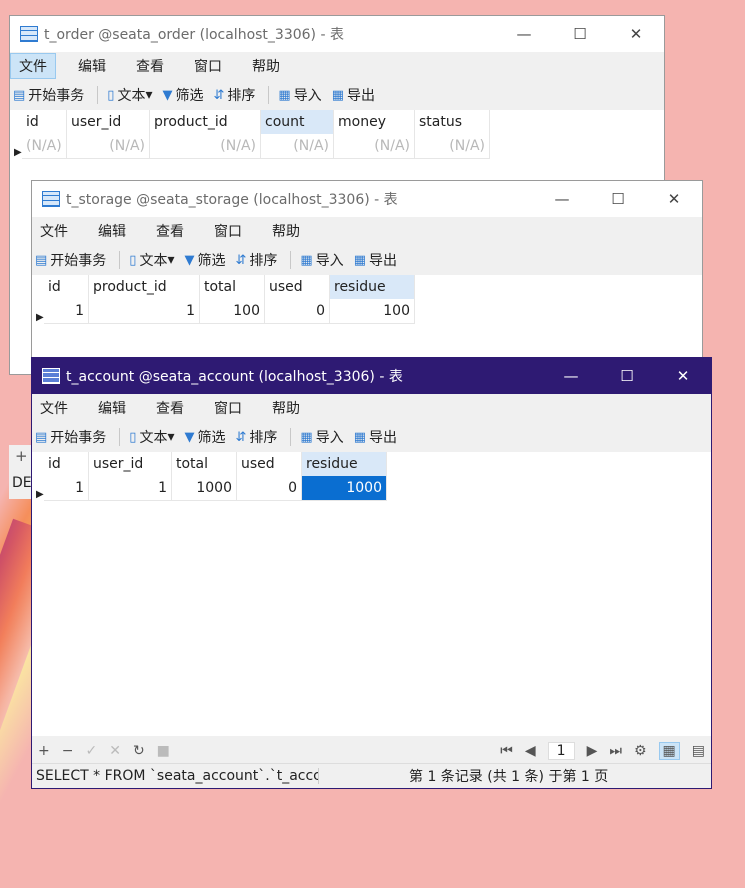 This screenshot has height=888, width=745. Describe the element at coordinates (91, 751) in the screenshot. I see `apply-icon: ✓` at that location.